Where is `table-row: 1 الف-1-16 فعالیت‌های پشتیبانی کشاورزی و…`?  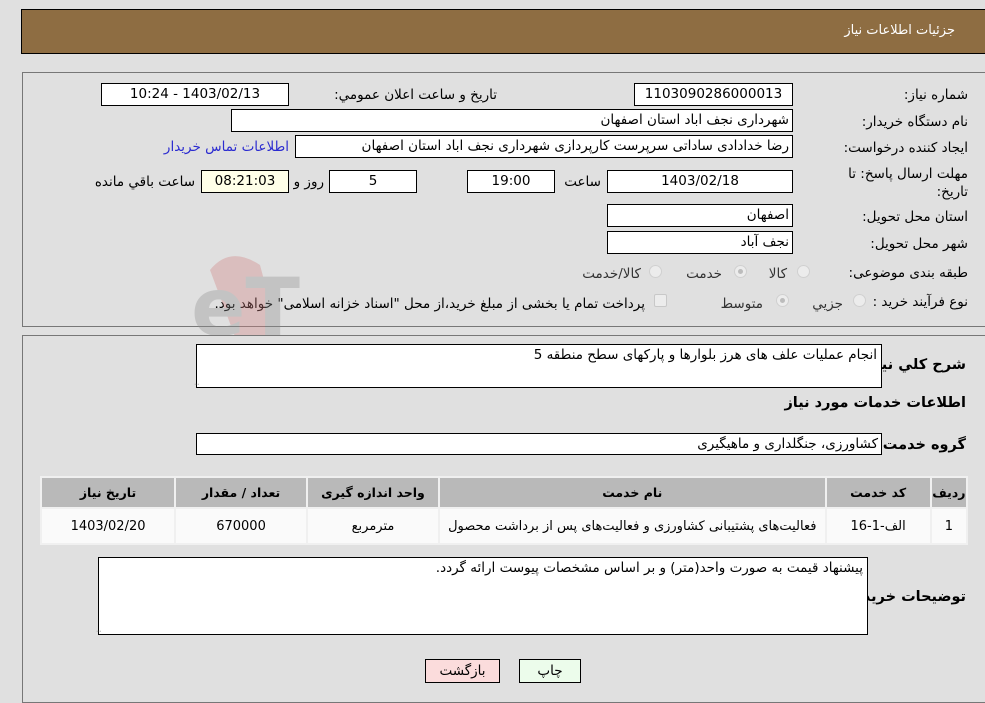 table-row: 1 الف-1-16 فعالیت‌های پشتیبانی کشاورزی و… is located at coordinates (504, 526).